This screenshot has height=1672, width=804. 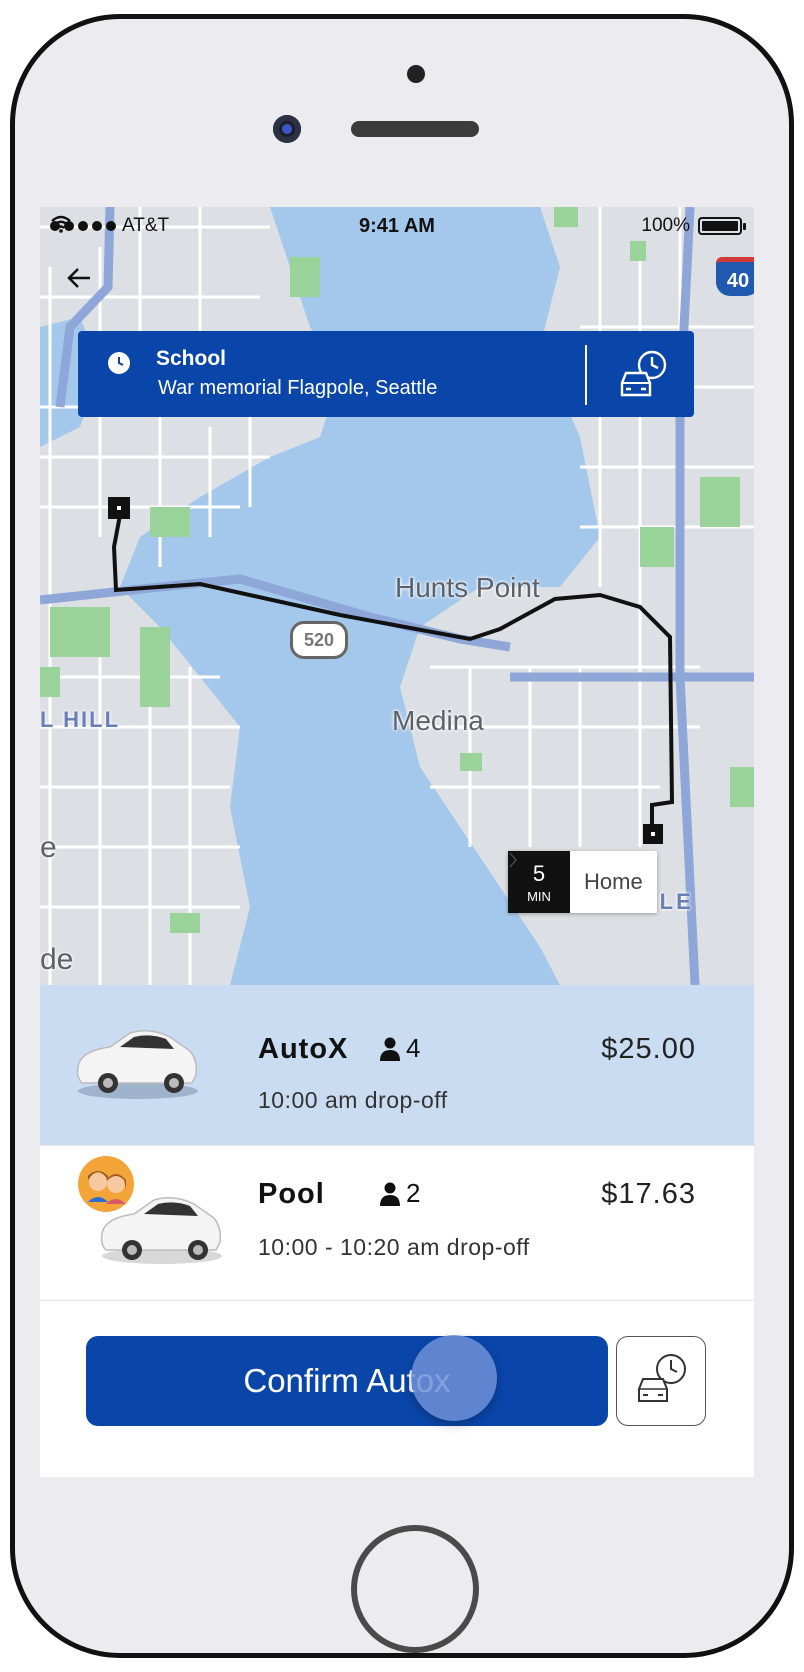 What do you see at coordinates (722, 226) in the screenshot?
I see `battery-icon` at bounding box center [722, 226].